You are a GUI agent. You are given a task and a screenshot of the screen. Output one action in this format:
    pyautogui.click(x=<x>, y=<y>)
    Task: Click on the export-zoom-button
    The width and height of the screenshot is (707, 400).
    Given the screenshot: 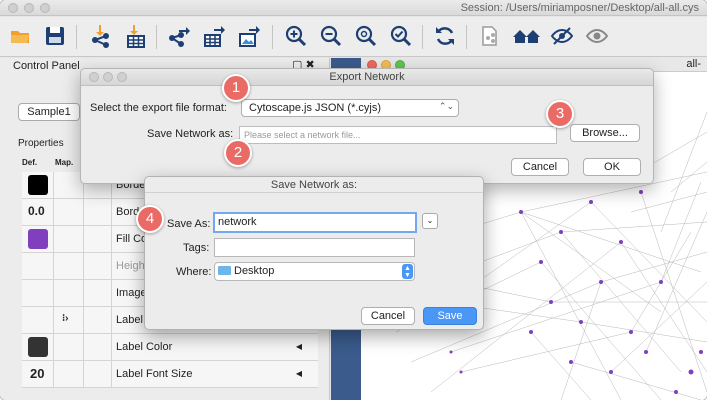 What is the action you would take?
    pyautogui.click(x=122, y=77)
    